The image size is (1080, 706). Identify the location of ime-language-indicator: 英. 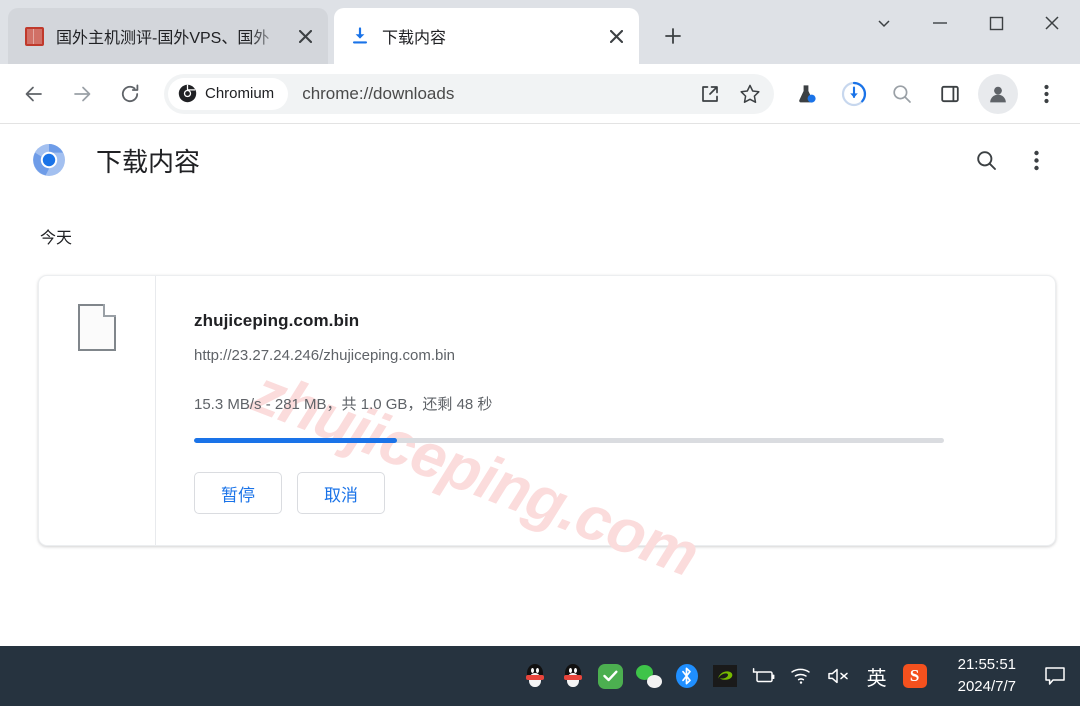
(877, 676).